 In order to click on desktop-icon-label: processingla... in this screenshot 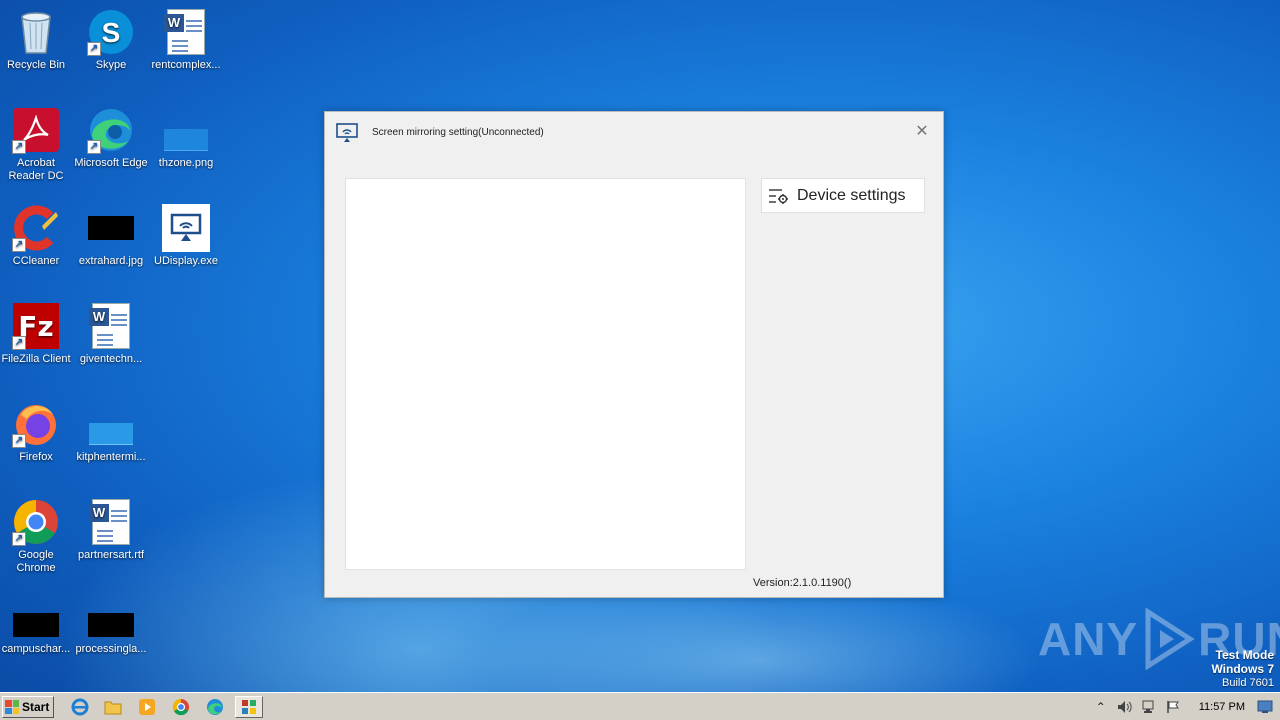, I will do `click(111, 649)`.